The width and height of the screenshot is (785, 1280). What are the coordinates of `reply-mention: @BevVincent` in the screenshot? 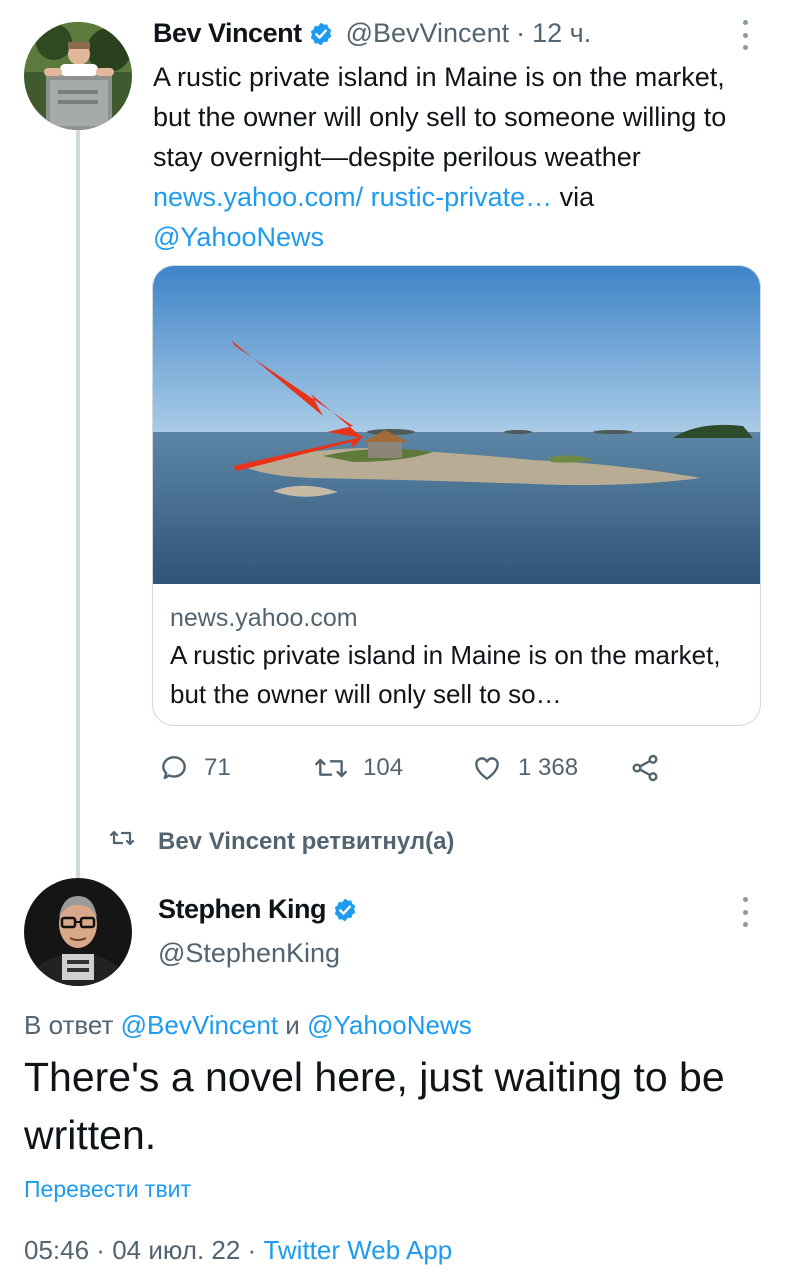 It's located at (199, 1025).